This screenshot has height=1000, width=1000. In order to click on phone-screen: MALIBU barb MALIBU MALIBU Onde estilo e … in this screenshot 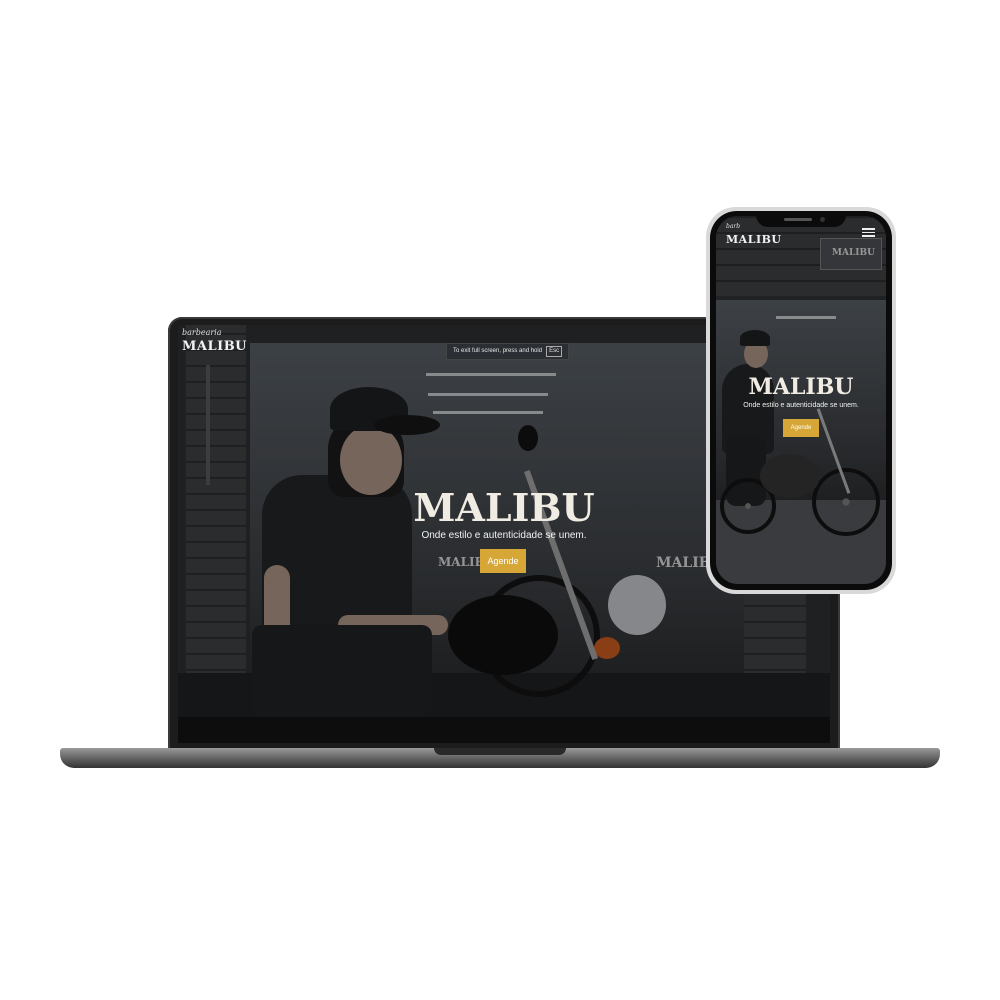, I will do `click(801, 400)`.